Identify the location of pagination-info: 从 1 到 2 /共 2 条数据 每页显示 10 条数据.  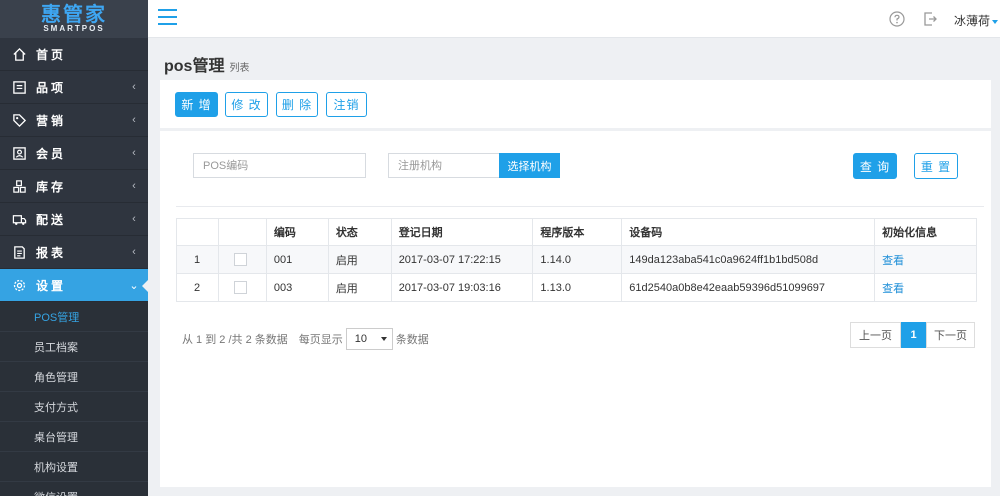
(305, 339).